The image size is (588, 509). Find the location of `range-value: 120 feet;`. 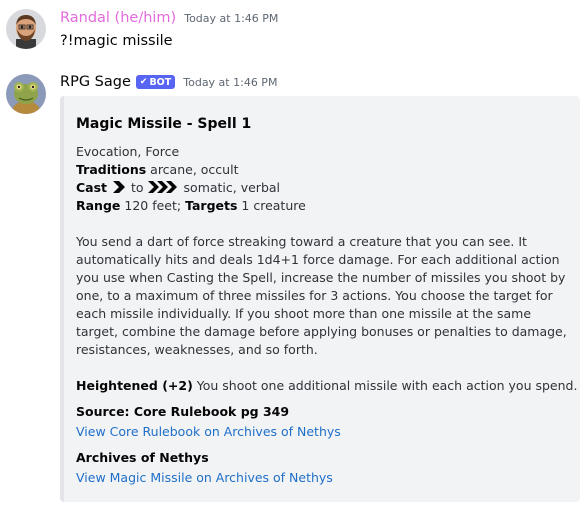

range-value: 120 feet; is located at coordinates (153, 205).